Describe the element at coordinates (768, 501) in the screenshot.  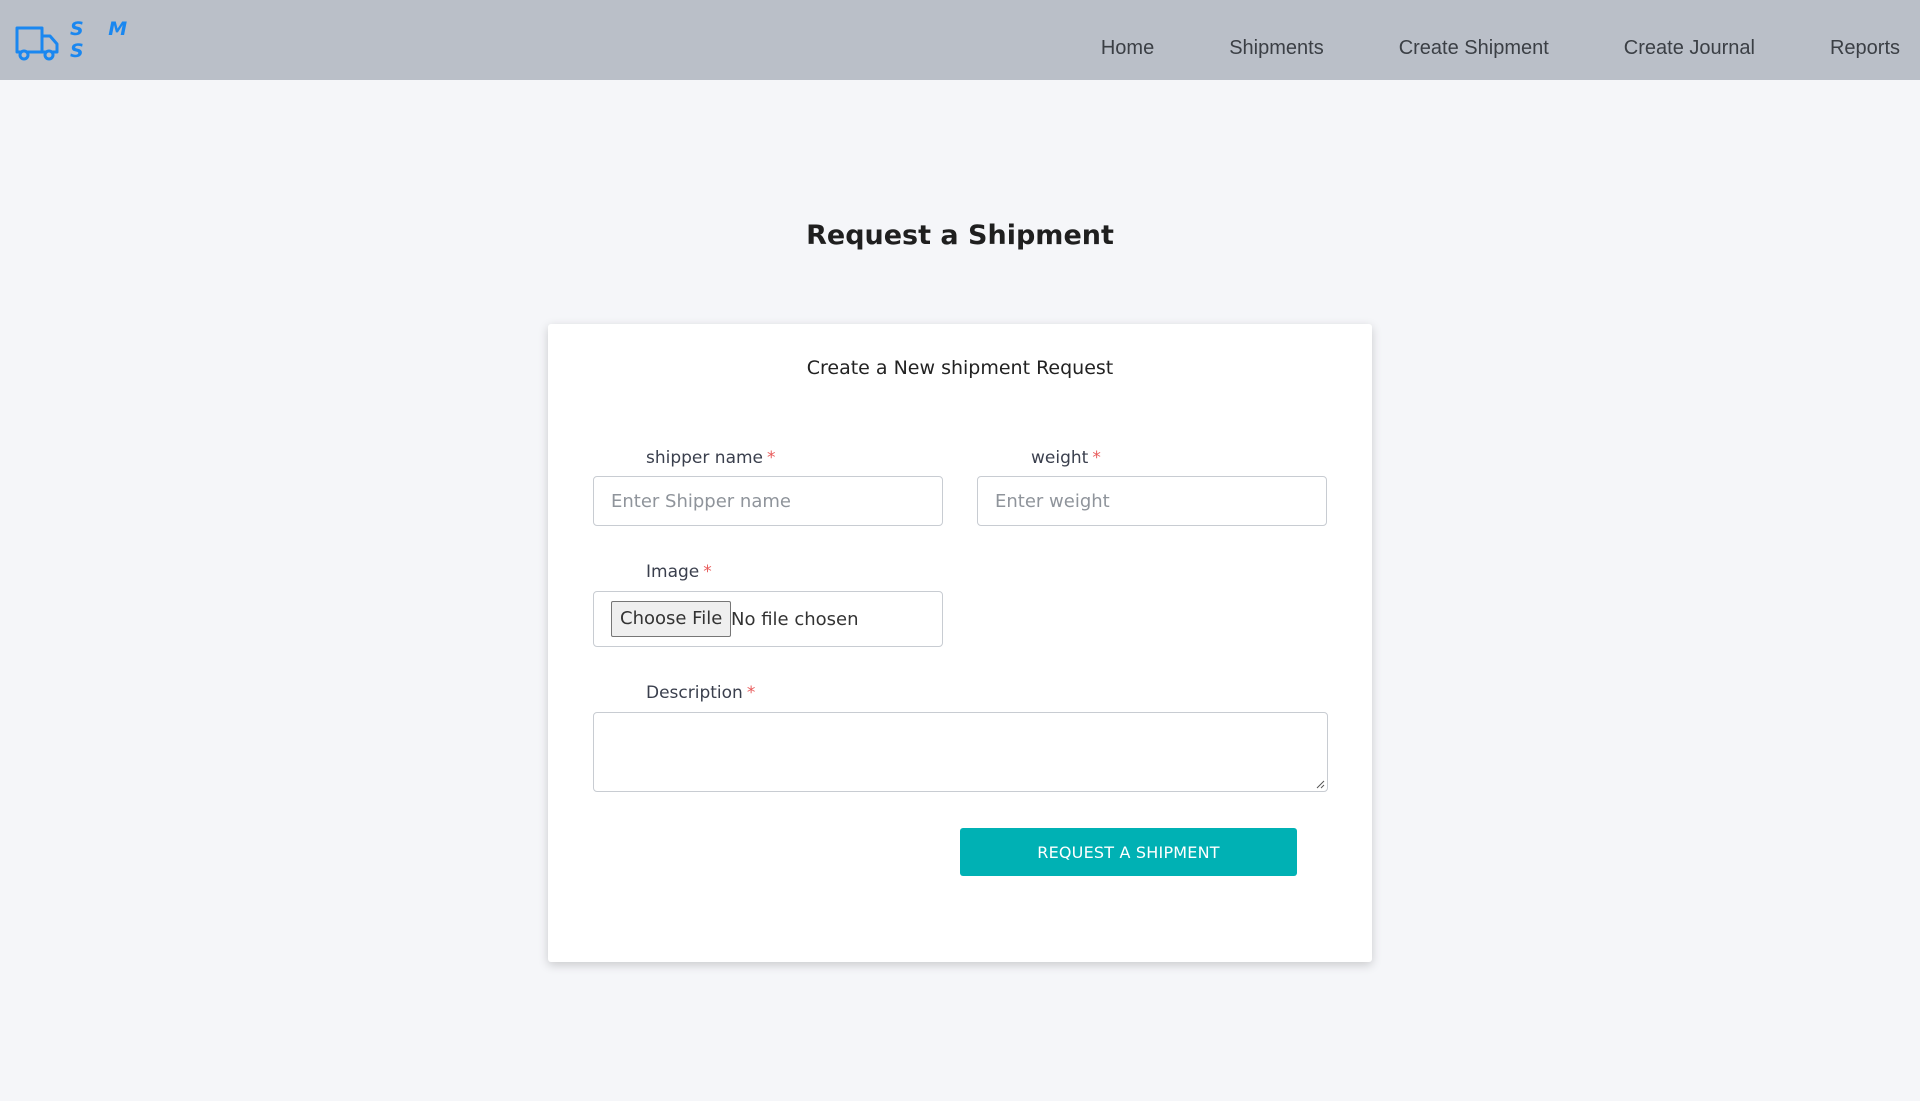
I see `shipper-name-input` at that location.